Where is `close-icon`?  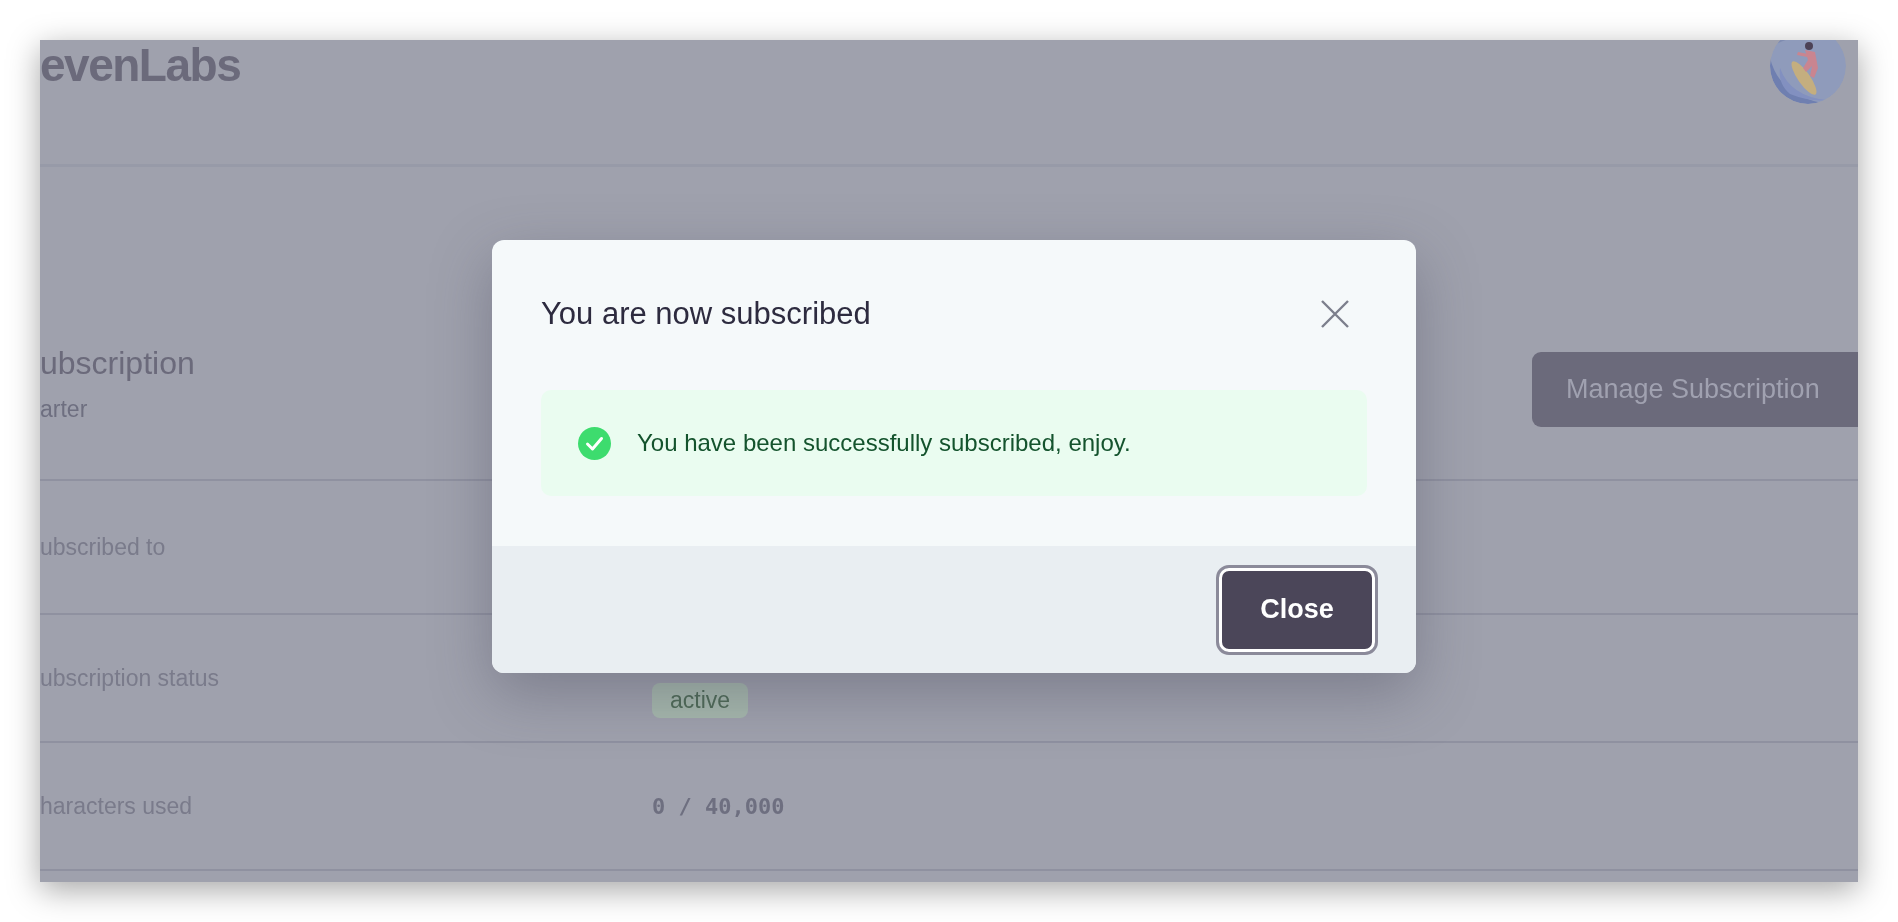 close-icon is located at coordinates (1335, 314).